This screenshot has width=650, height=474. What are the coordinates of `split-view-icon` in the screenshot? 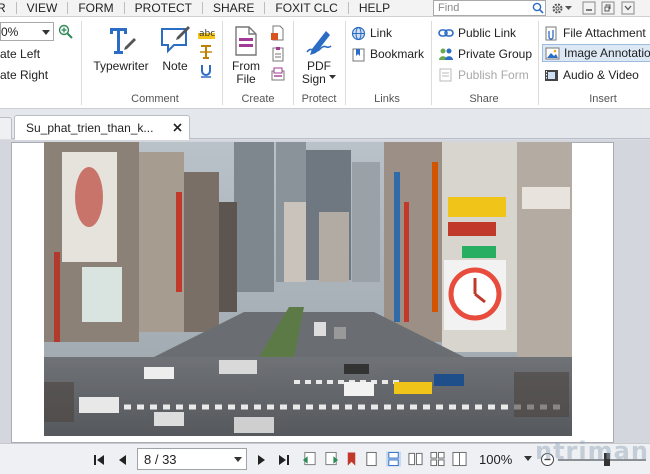 It's located at (459, 459).